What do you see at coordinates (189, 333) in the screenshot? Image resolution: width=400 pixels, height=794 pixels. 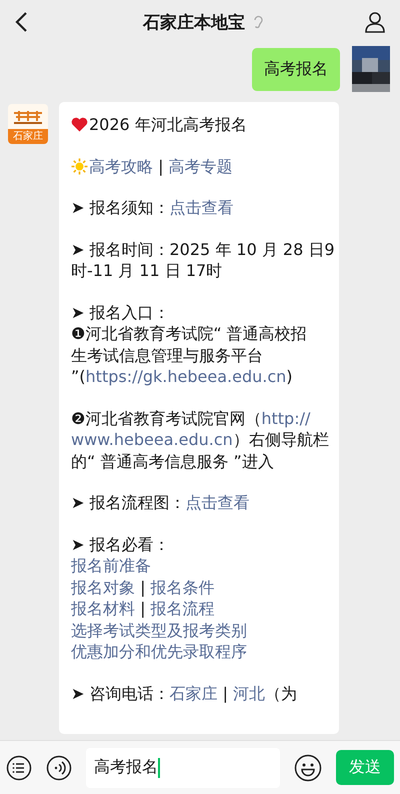 I see `message-text: ❶河北省教育考试院“ 普通高校招` at bounding box center [189, 333].